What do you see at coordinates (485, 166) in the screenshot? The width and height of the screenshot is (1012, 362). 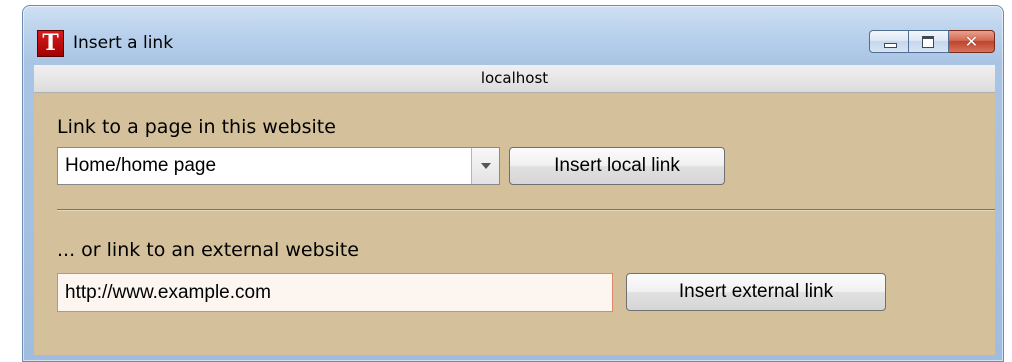 I see `chevron-down-icon` at bounding box center [485, 166].